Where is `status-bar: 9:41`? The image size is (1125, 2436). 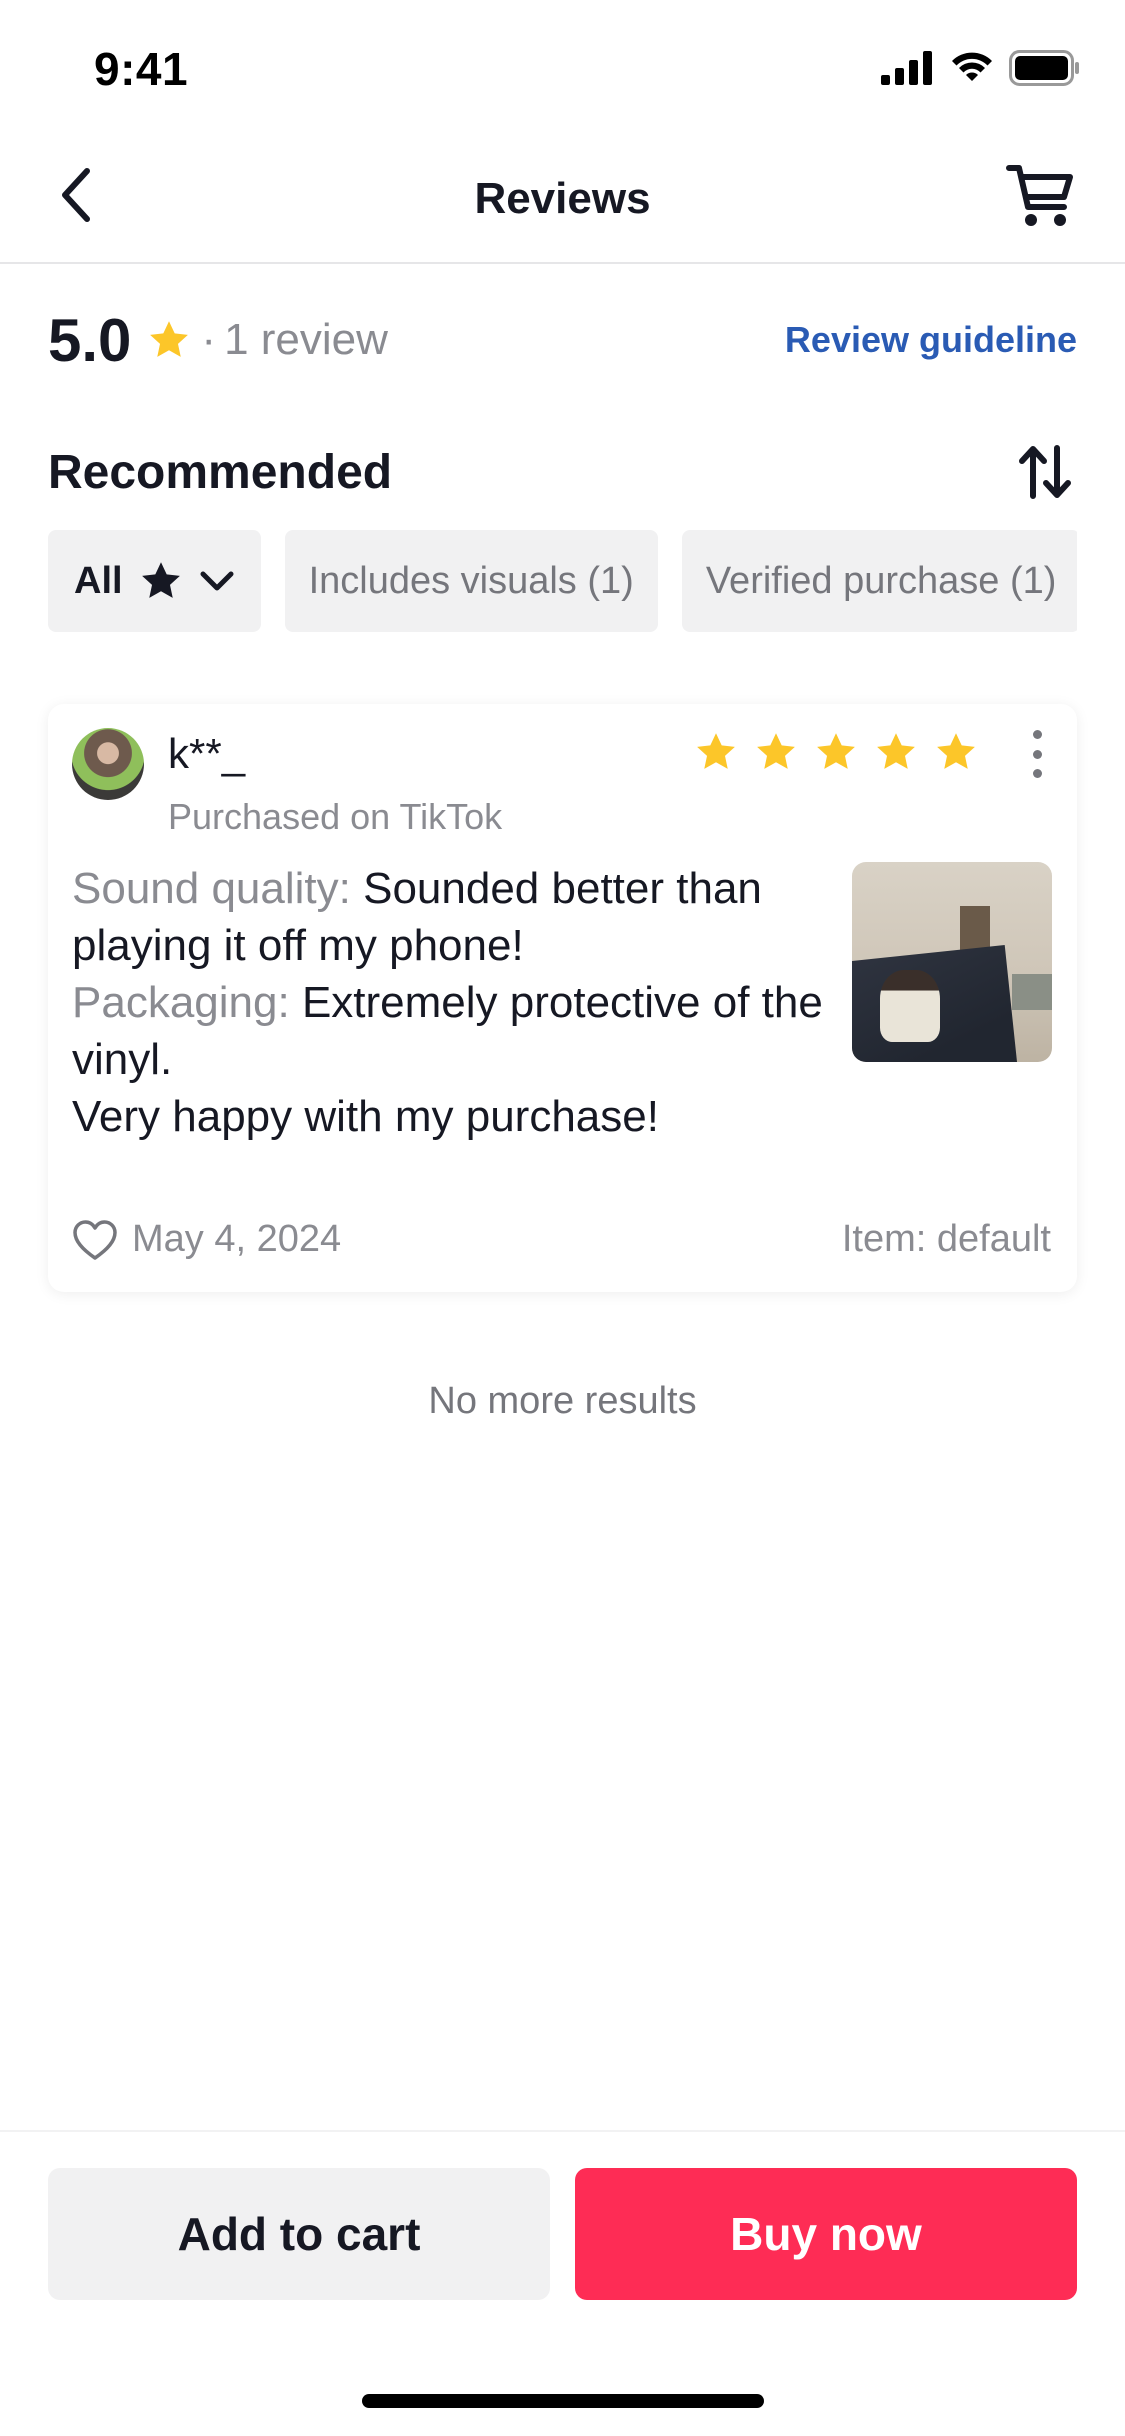 status-bar: 9:41 is located at coordinates (562, 65).